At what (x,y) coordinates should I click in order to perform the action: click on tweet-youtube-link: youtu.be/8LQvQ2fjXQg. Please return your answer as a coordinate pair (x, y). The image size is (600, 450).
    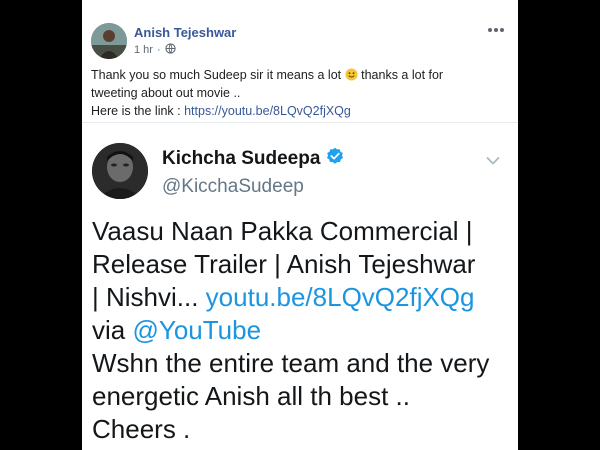
    Looking at the image, I should click on (340, 297).